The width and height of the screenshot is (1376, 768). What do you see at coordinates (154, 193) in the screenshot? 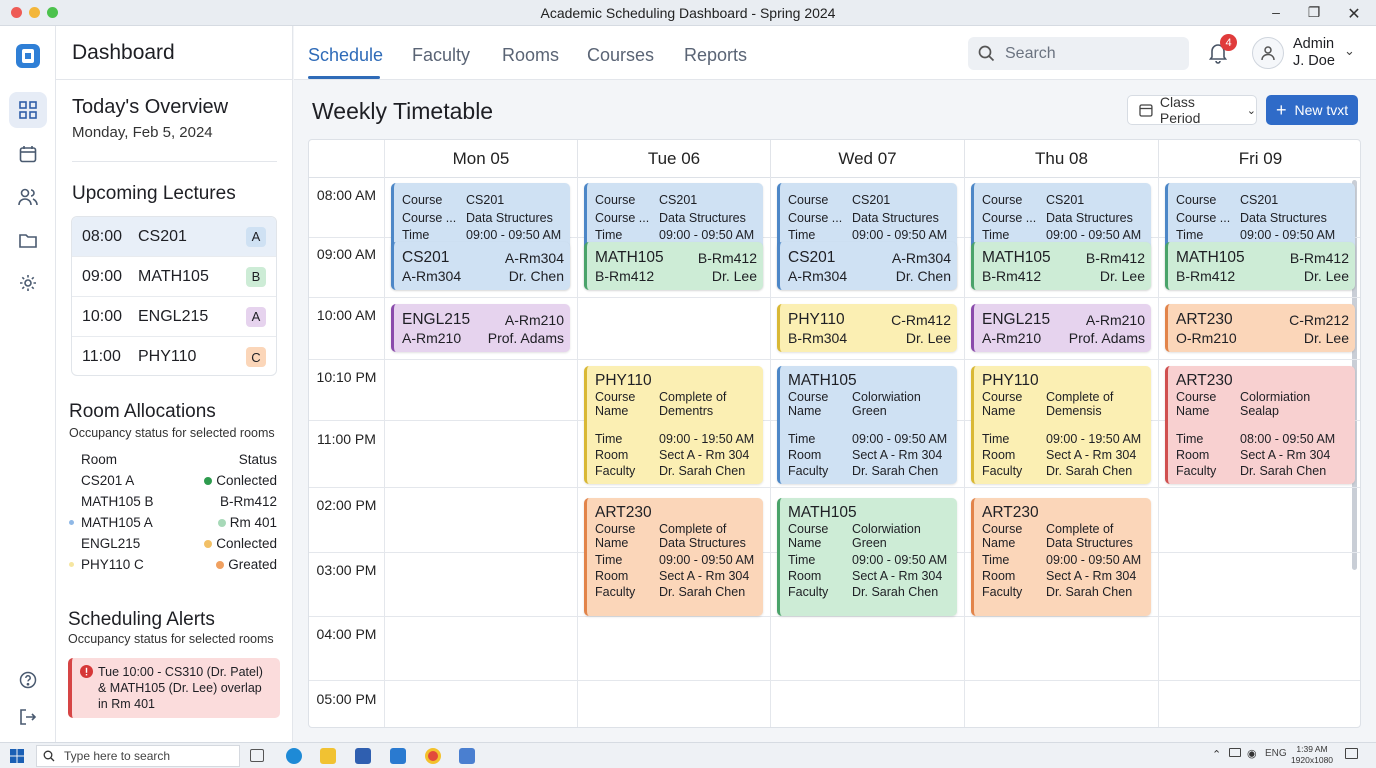
I see `upcoming-title: Upcoming Lectures` at bounding box center [154, 193].